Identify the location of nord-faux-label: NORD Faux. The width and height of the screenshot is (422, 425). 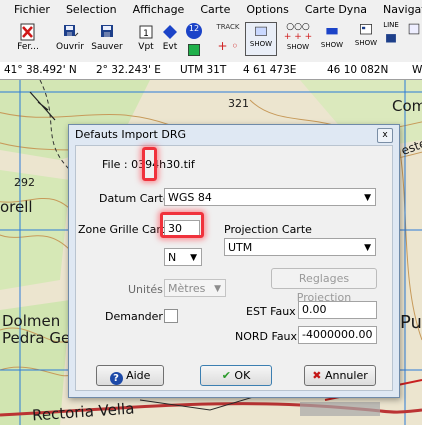
(266, 336).